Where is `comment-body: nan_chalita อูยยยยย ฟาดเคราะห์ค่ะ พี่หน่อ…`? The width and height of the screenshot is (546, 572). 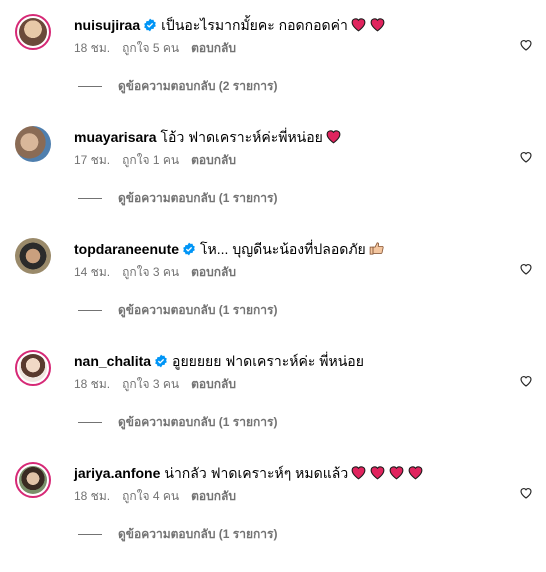 comment-body: nan_chalita อูยยยยย ฟาดเคราะห์ค่ะ พี่หน่อ… is located at coordinates (219, 362).